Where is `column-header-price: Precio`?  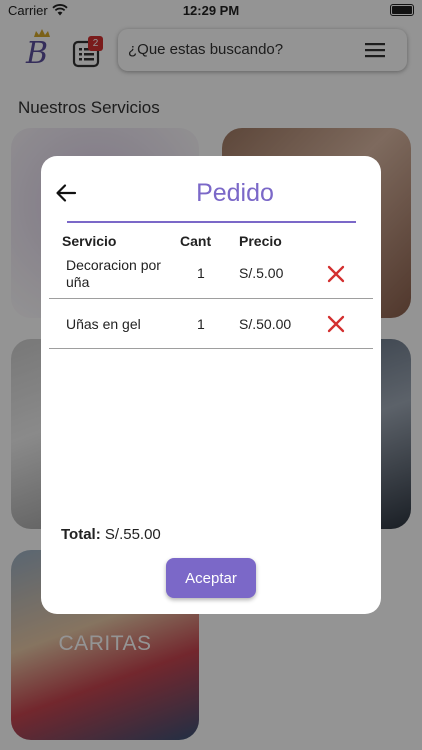
column-header-price: Precio is located at coordinates (260, 241).